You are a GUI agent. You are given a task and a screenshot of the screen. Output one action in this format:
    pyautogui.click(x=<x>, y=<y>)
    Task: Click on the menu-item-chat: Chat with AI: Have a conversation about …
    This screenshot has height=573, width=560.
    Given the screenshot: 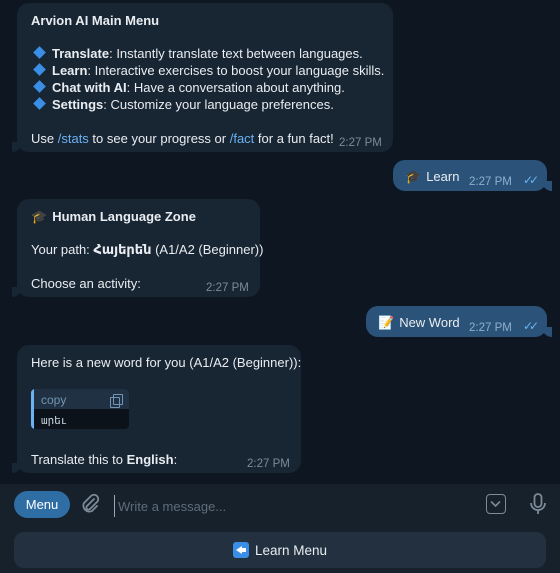 What is the action you would take?
    pyautogui.click(x=188, y=87)
    